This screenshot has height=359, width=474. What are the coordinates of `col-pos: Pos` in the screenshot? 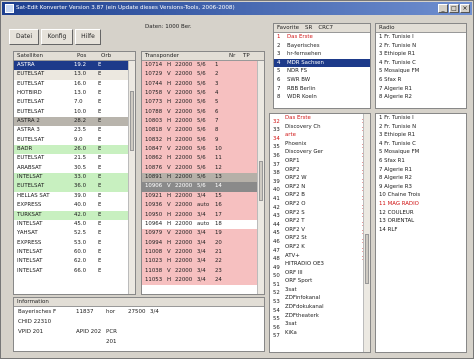 It's located at (86, 56).